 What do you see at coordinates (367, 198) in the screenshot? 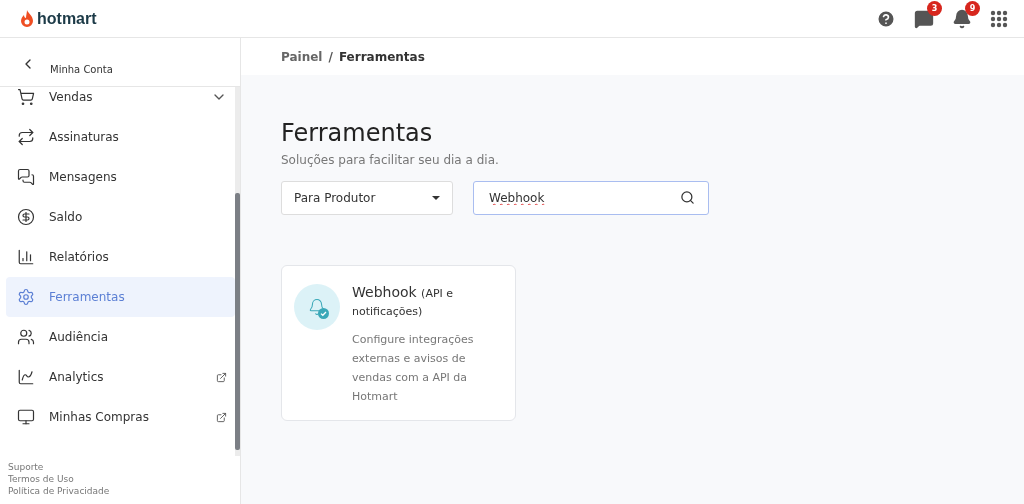
I see `filter-dropdown: Para Produtor` at bounding box center [367, 198].